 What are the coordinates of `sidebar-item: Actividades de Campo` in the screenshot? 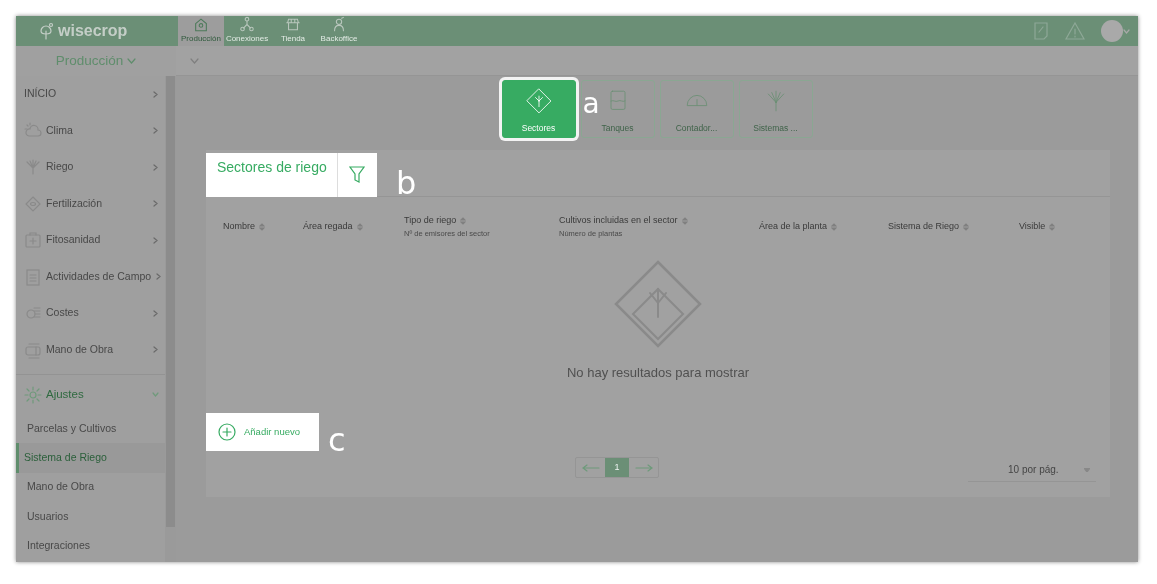 It's located at (90, 276).